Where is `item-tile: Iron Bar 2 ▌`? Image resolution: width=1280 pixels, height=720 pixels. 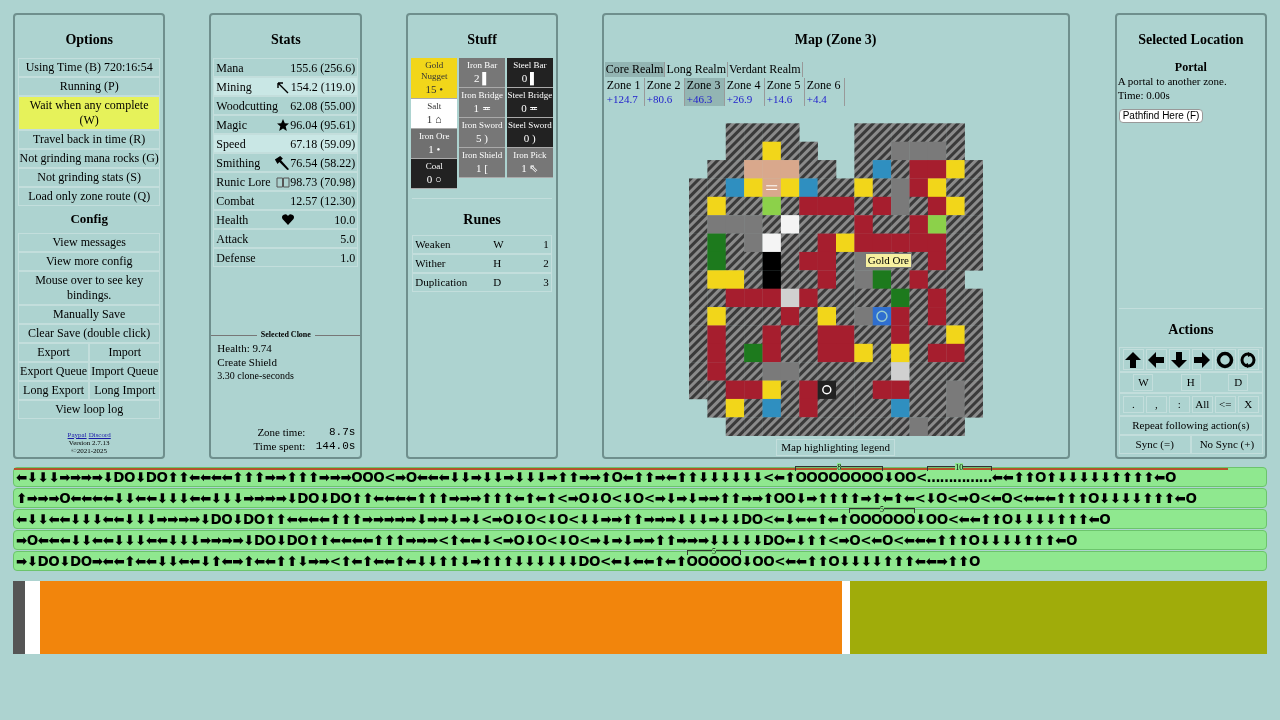 item-tile: Iron Bar 2 ▌ is located at coordinates (482, 73).